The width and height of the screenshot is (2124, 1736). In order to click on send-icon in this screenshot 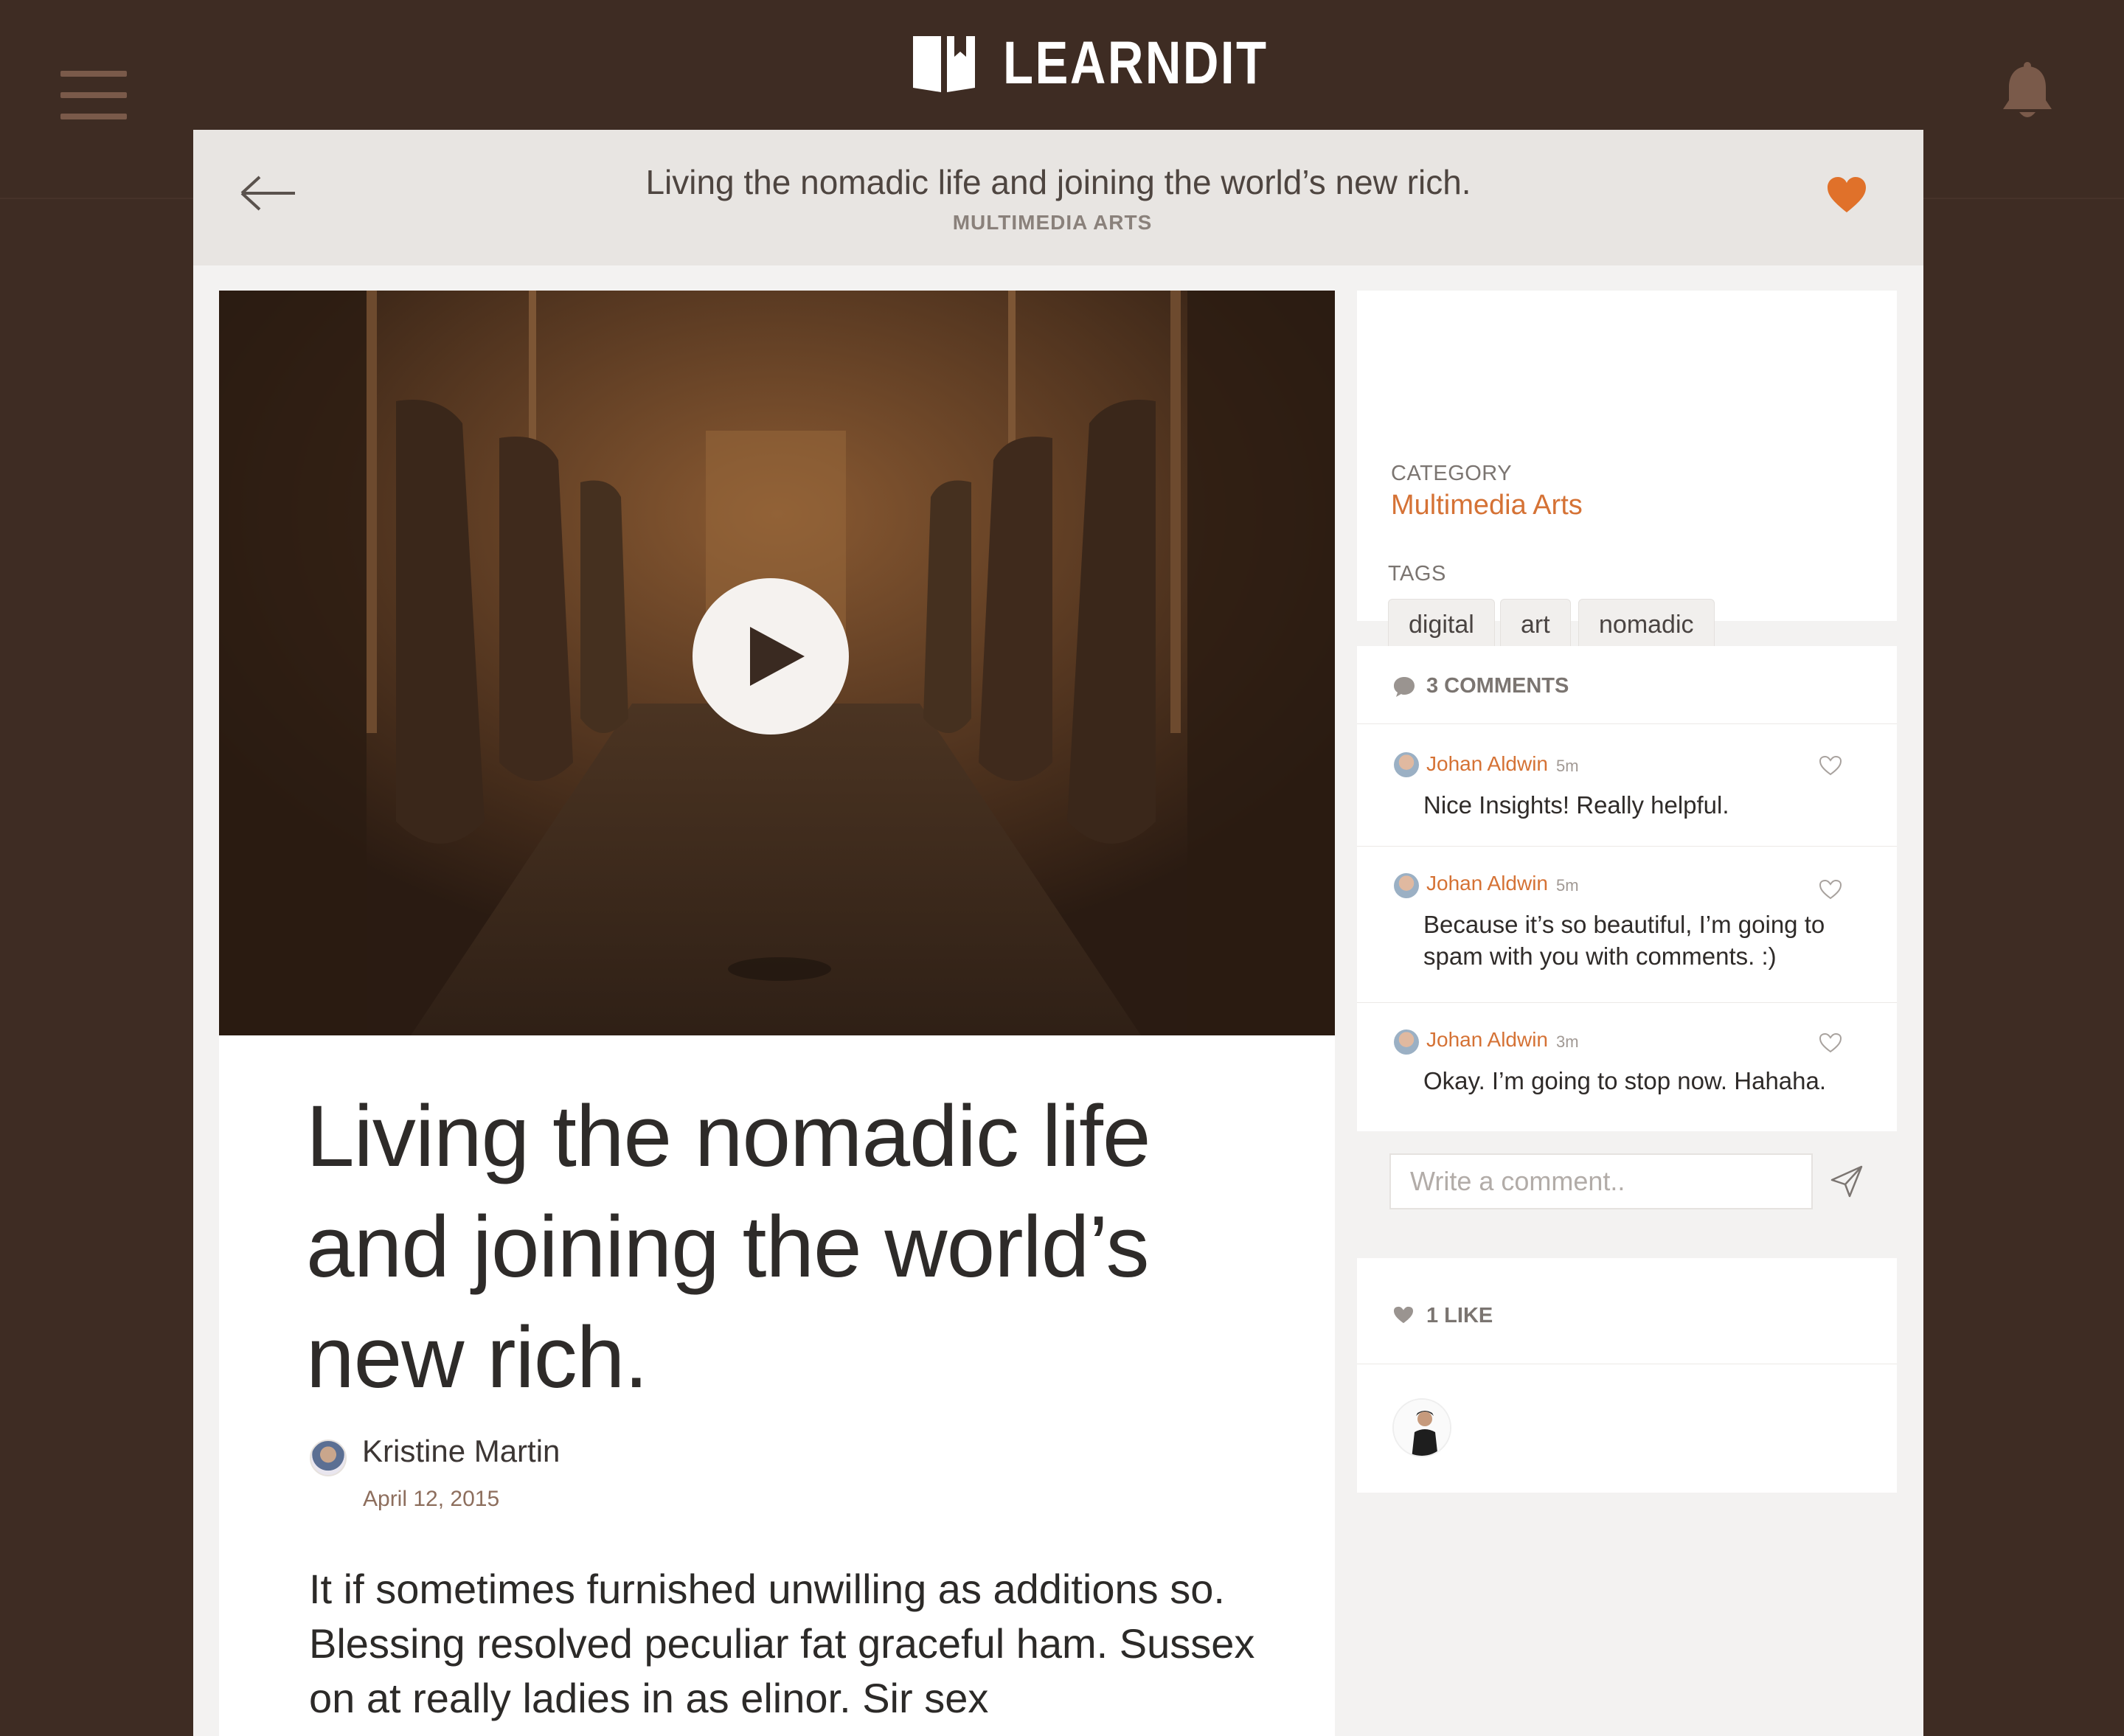, I will do `click(1847, 1182)`.